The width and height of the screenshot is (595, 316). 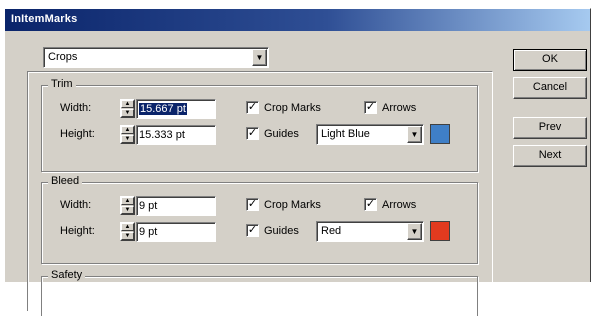 I want to click on trim-crop-marks-label: Crop Marks, so click(x=292, y=108).